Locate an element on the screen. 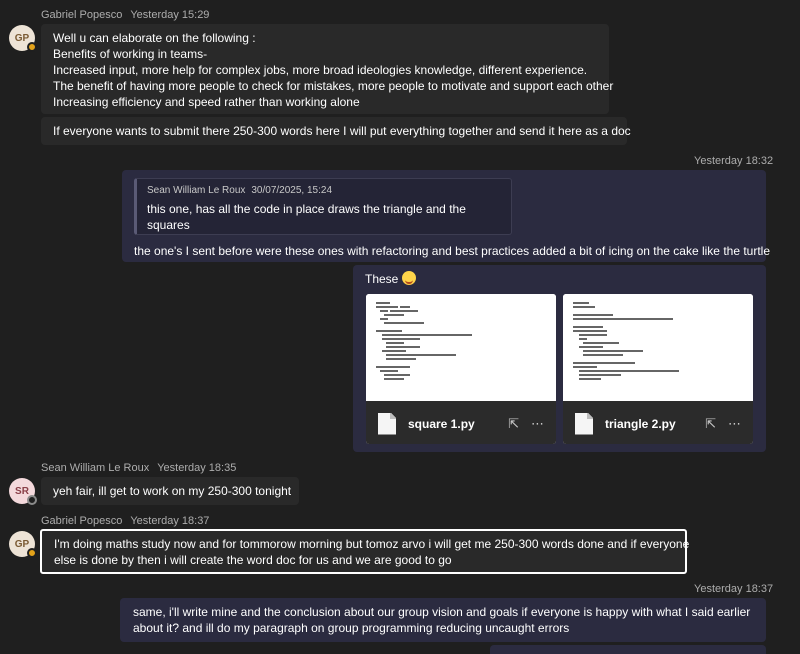 The image size is (800, 654). message-line: These is located at coordinates (382, 279).